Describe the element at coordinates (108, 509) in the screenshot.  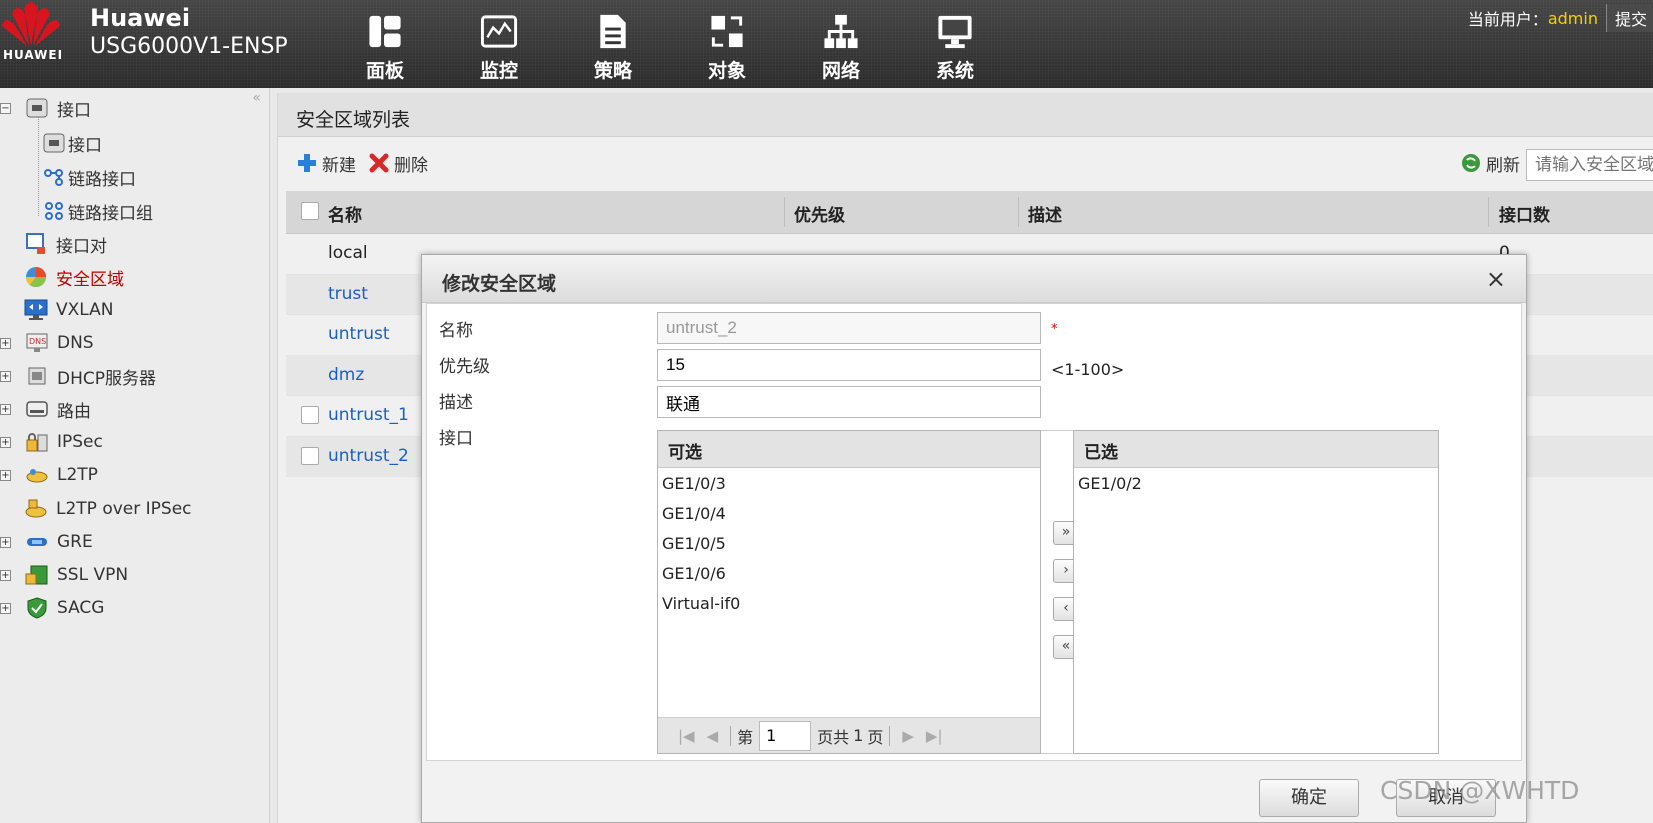
I see `sidebar-item-l2tp-over-ipsec: L2TP over IPSec` at that location.